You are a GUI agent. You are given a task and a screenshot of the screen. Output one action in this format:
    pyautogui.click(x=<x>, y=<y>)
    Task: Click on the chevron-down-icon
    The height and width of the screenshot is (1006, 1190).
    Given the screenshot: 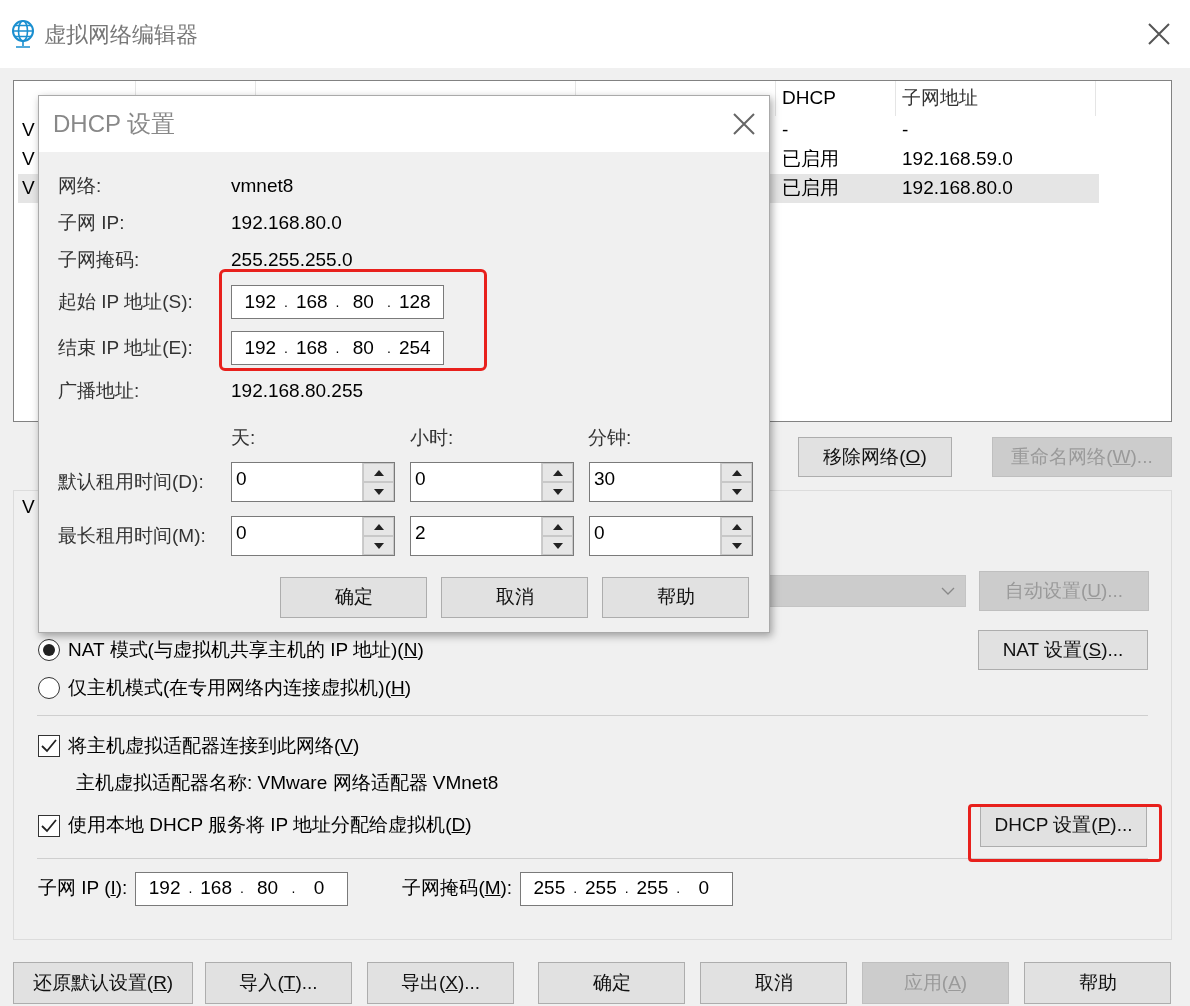 What is the action you would take?
    pyautogui.click(x=948, y=591)
    